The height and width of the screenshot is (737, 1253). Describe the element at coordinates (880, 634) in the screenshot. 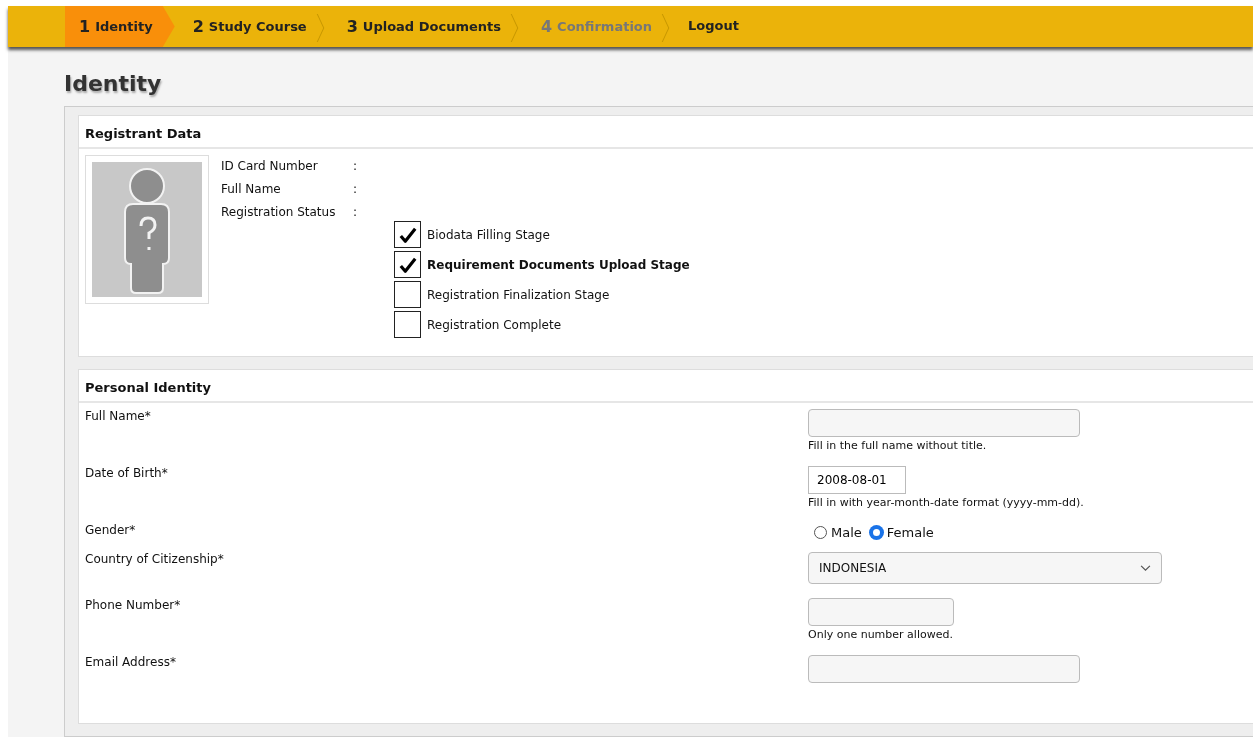

I see `field-hint: Only one number allowed.` at that location.